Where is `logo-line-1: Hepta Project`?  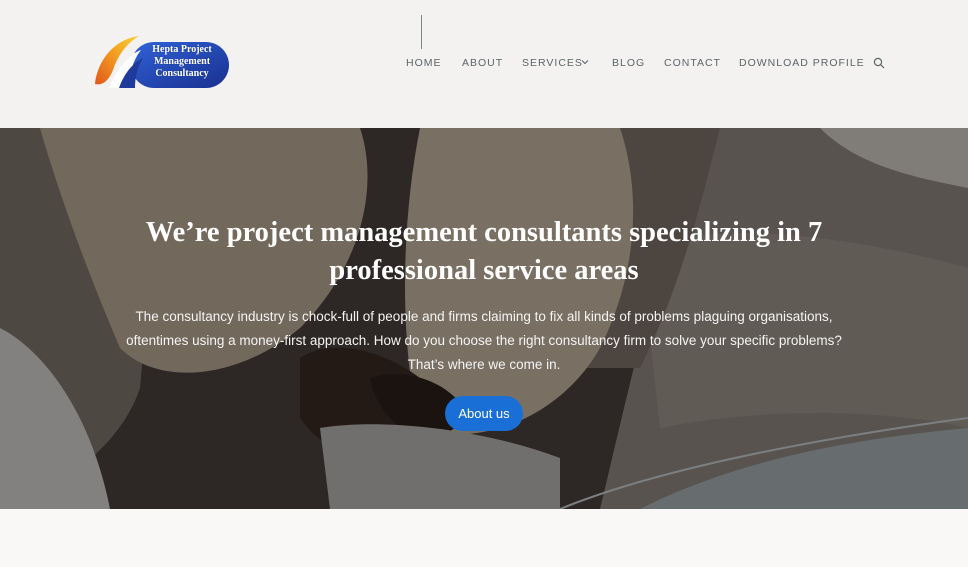 logo-line-1: Hepta Project is located at coordinates (182, 49).